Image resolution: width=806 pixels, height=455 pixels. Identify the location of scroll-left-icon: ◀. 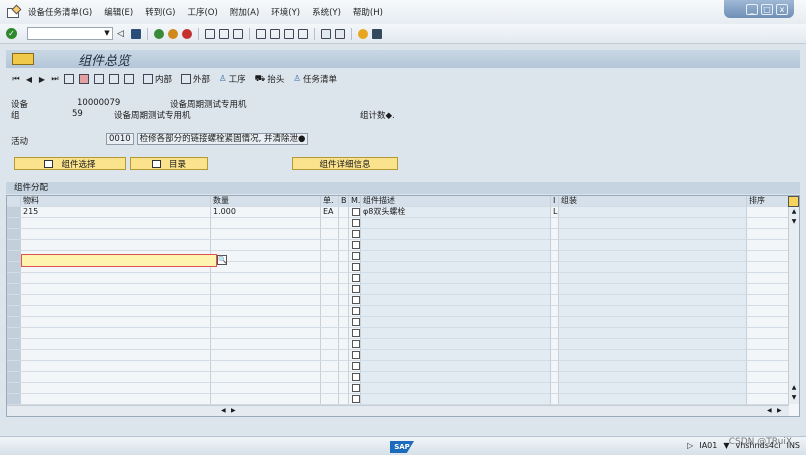
(769, 410).